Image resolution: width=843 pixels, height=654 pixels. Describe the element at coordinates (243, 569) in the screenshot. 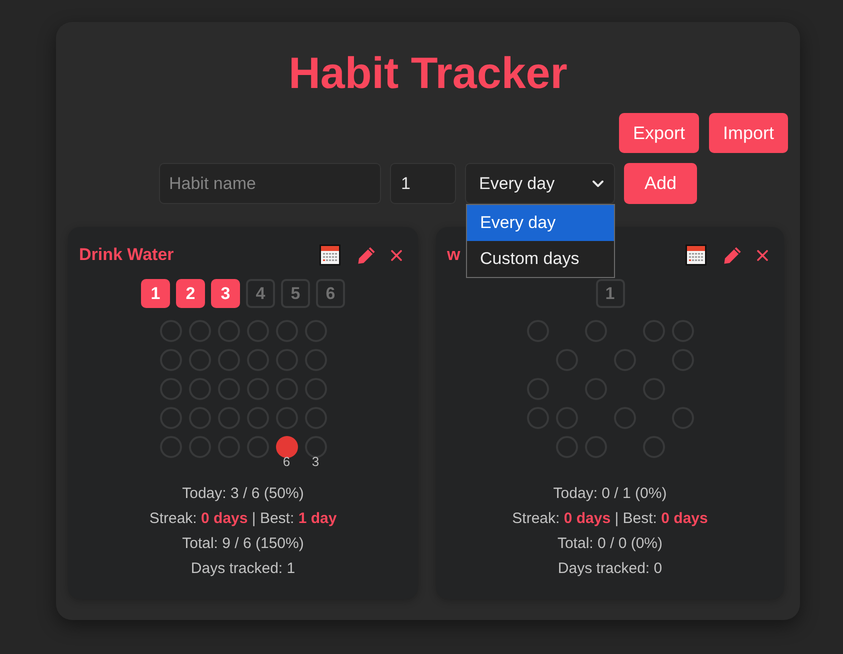

I see `stat-line: Days tracked: 1` at that location.